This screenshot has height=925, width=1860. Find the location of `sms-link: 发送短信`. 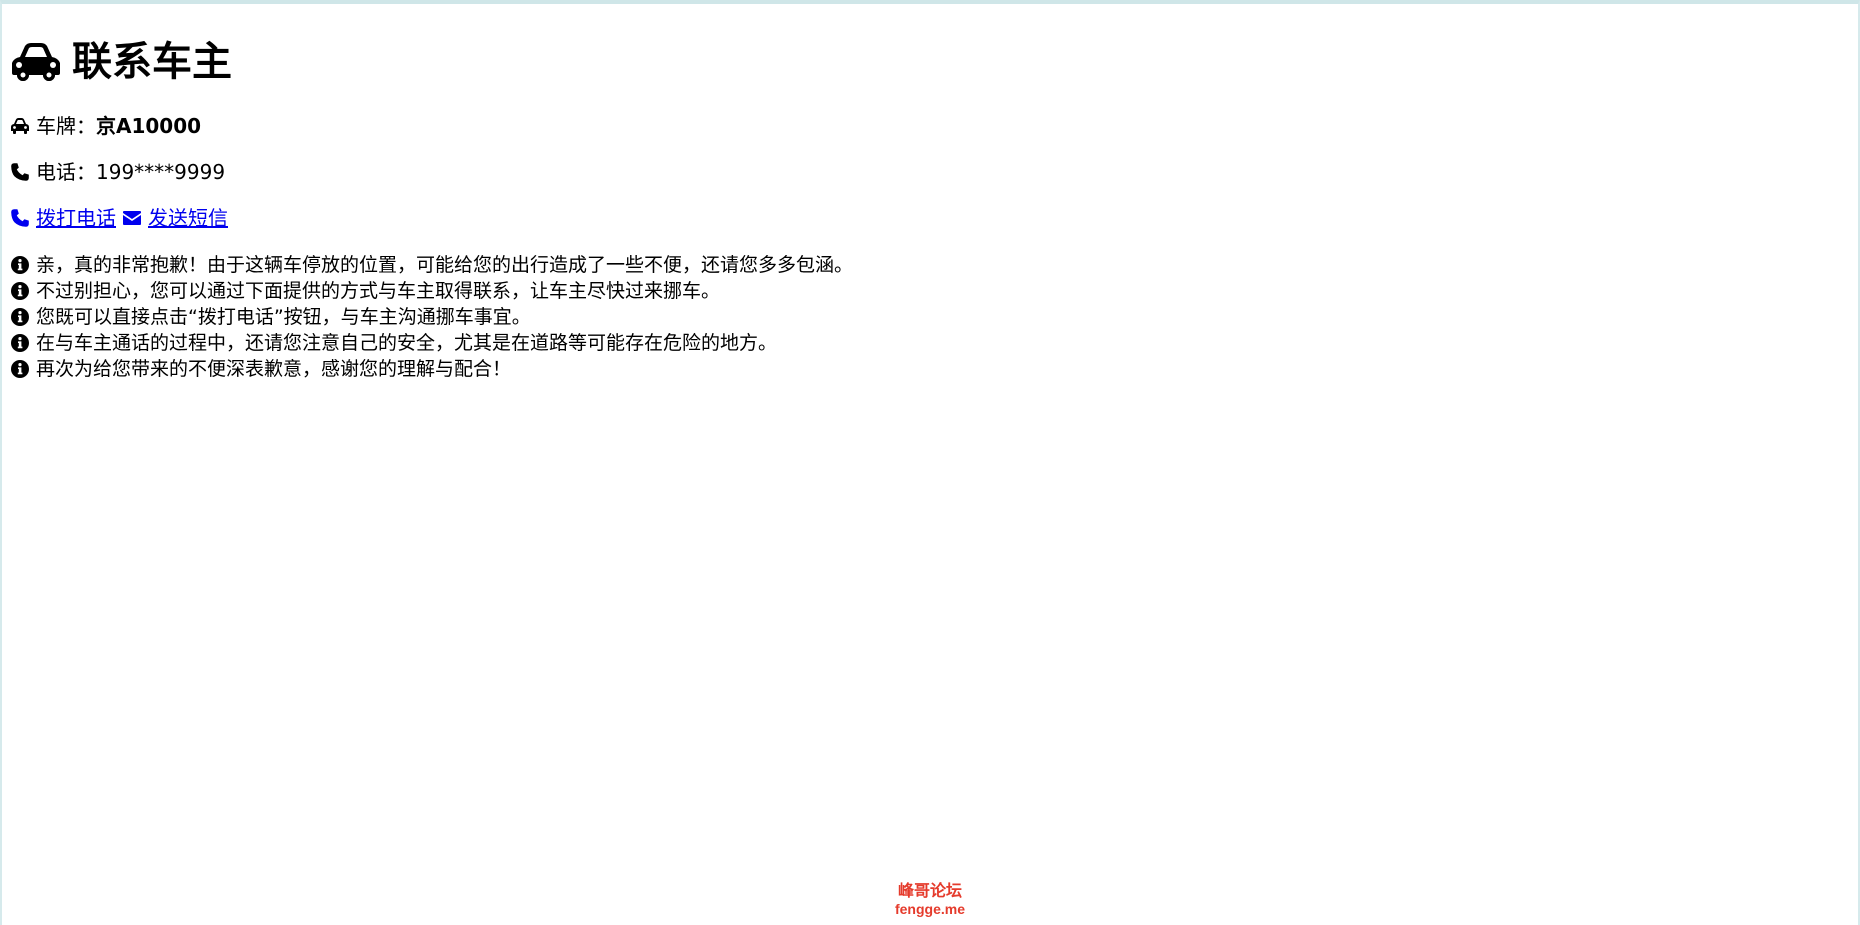

sms-link: 发送短信 is located at coordinates (175, 218).